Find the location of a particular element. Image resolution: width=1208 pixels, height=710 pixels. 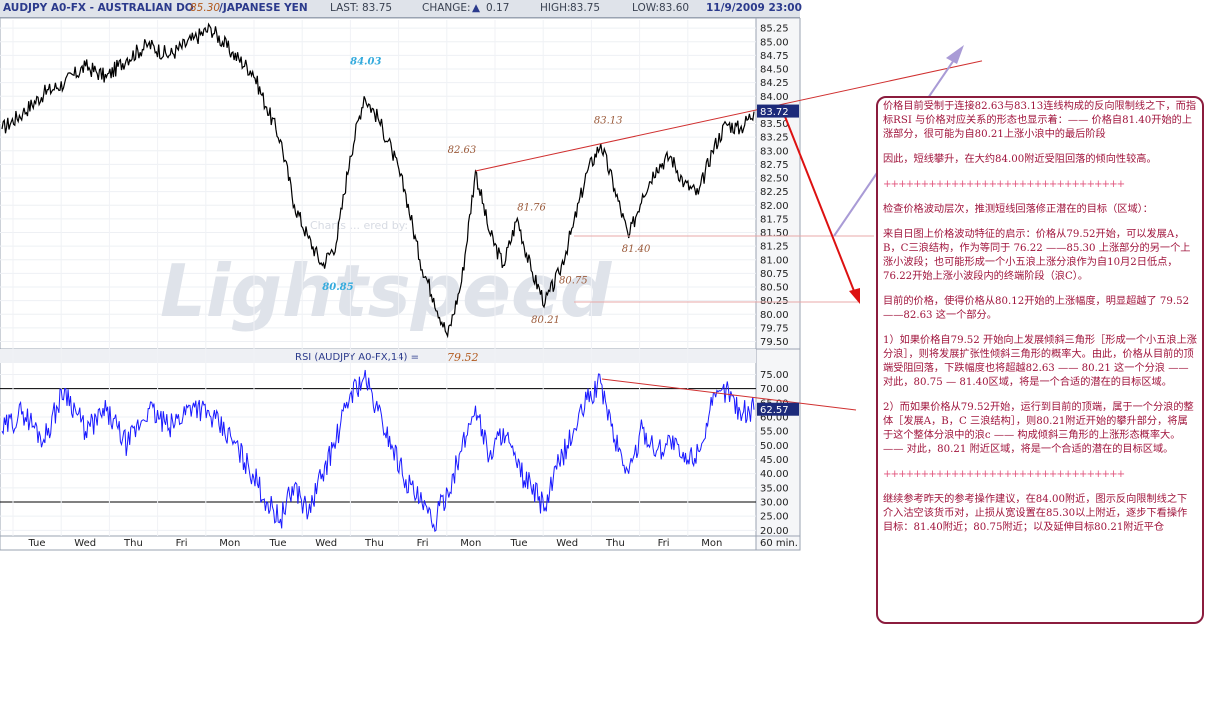

overlay-price: 85.30 is located at coordinates (205, 8).